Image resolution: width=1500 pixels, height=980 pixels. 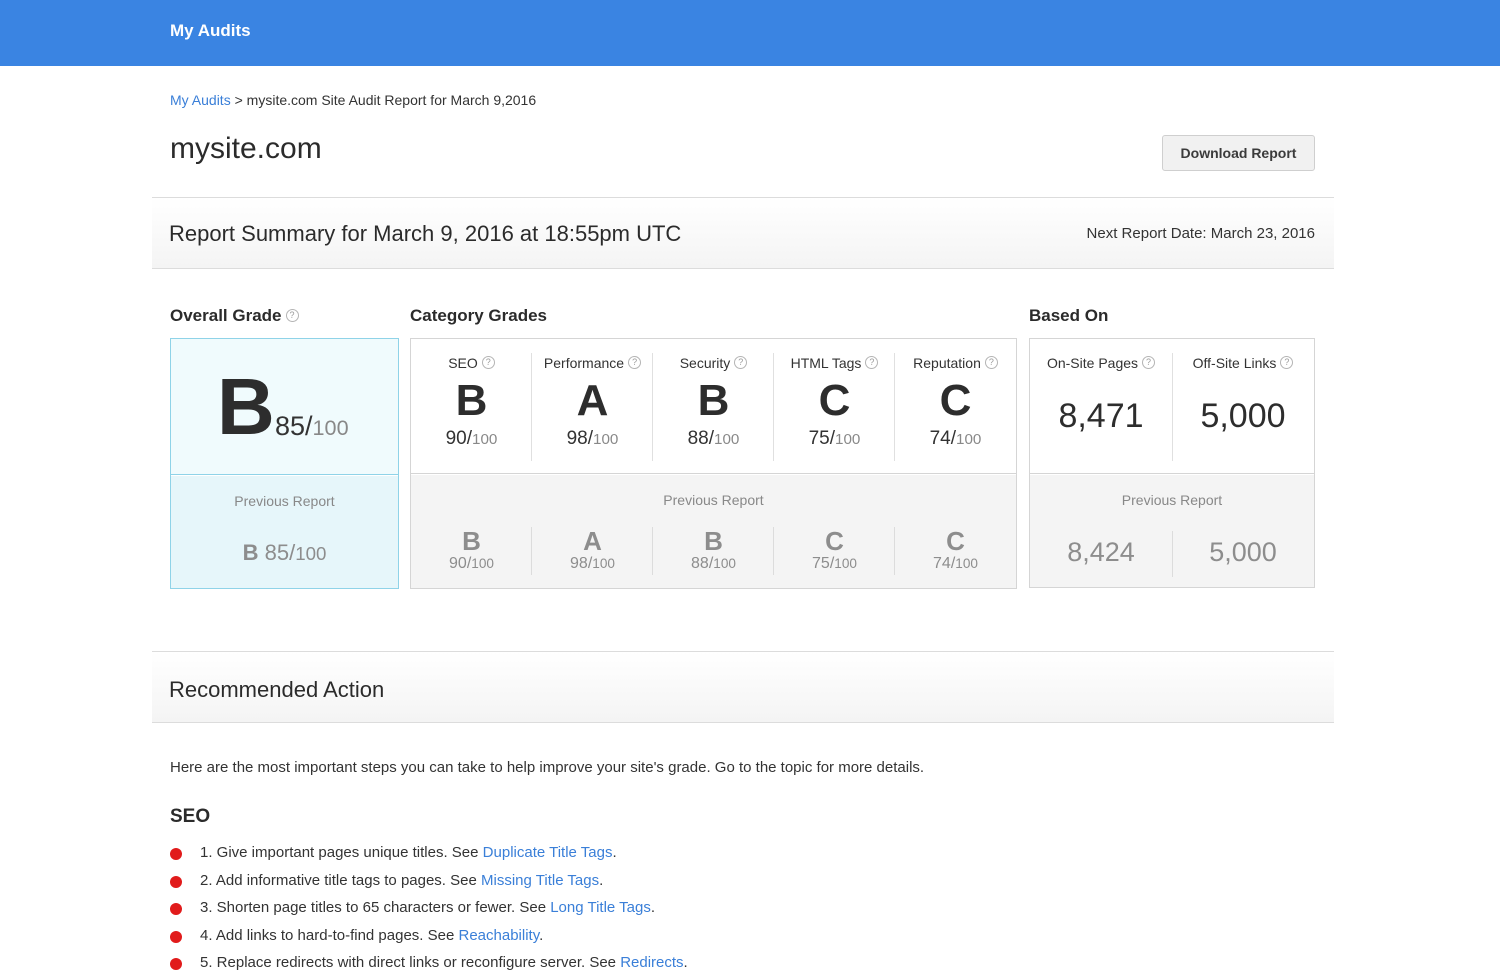 What do you see at coordinates (311, 553) in the screenshot?
I see `overall-previous-denominator: 100` at bounding box center [311, 553].